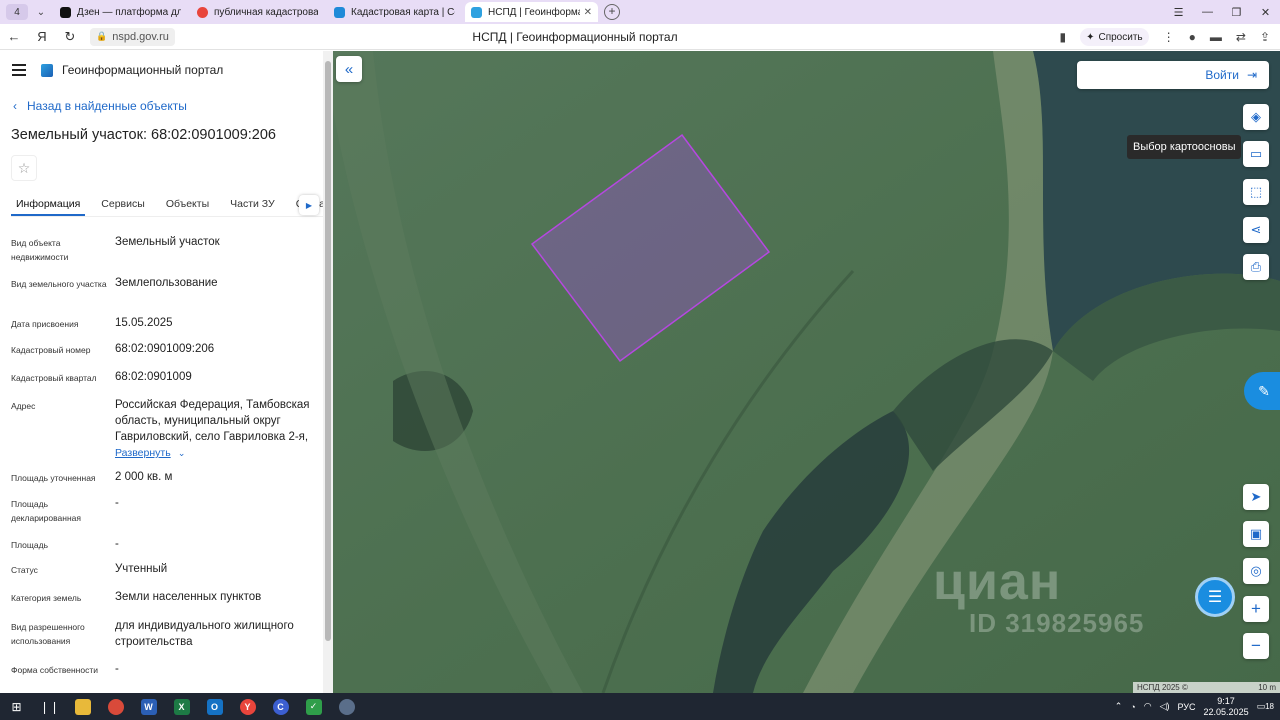 This screenshot has height=720, width=1280. I want to click on yandex-icon: Я, so click(42, 36).